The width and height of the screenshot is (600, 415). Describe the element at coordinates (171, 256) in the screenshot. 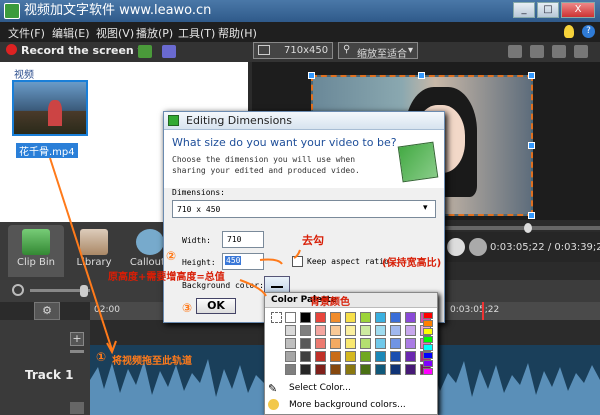

I see `annotation-circle-2: ②` at that location.